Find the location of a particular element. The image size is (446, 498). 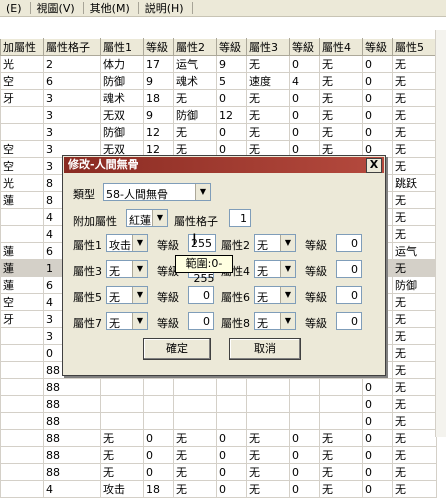

attr-label-1: 屬性1 is located at coordinates (87, 245).